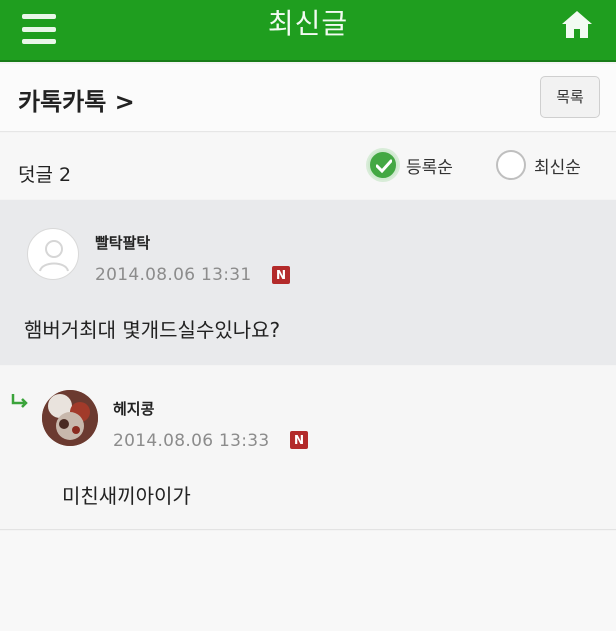 This screenshot has height=631, width=616. Describe the element at coordinates (383, 165) in the screenshot. I see `checked-radio-icon` at that location.